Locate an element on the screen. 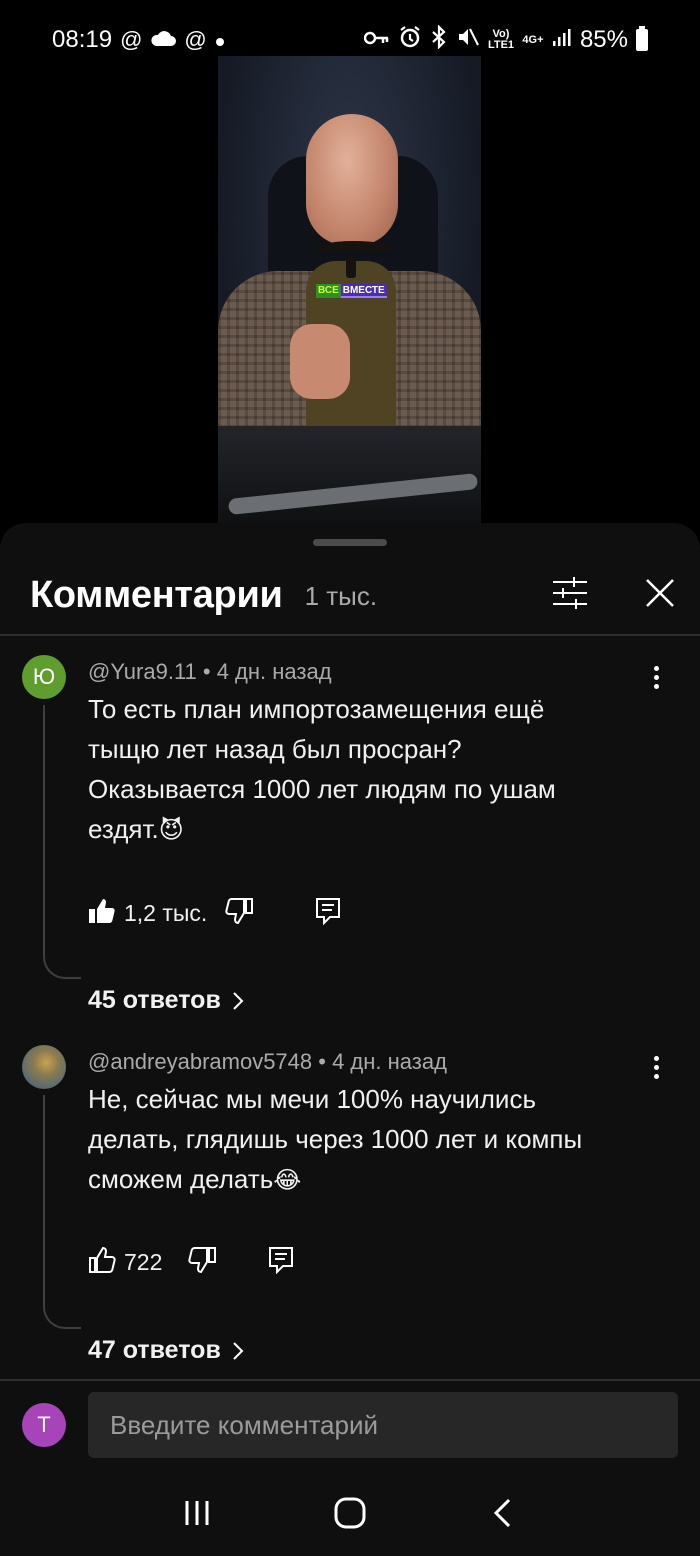  system-nav-bar is located at coordinates (350, 1513).